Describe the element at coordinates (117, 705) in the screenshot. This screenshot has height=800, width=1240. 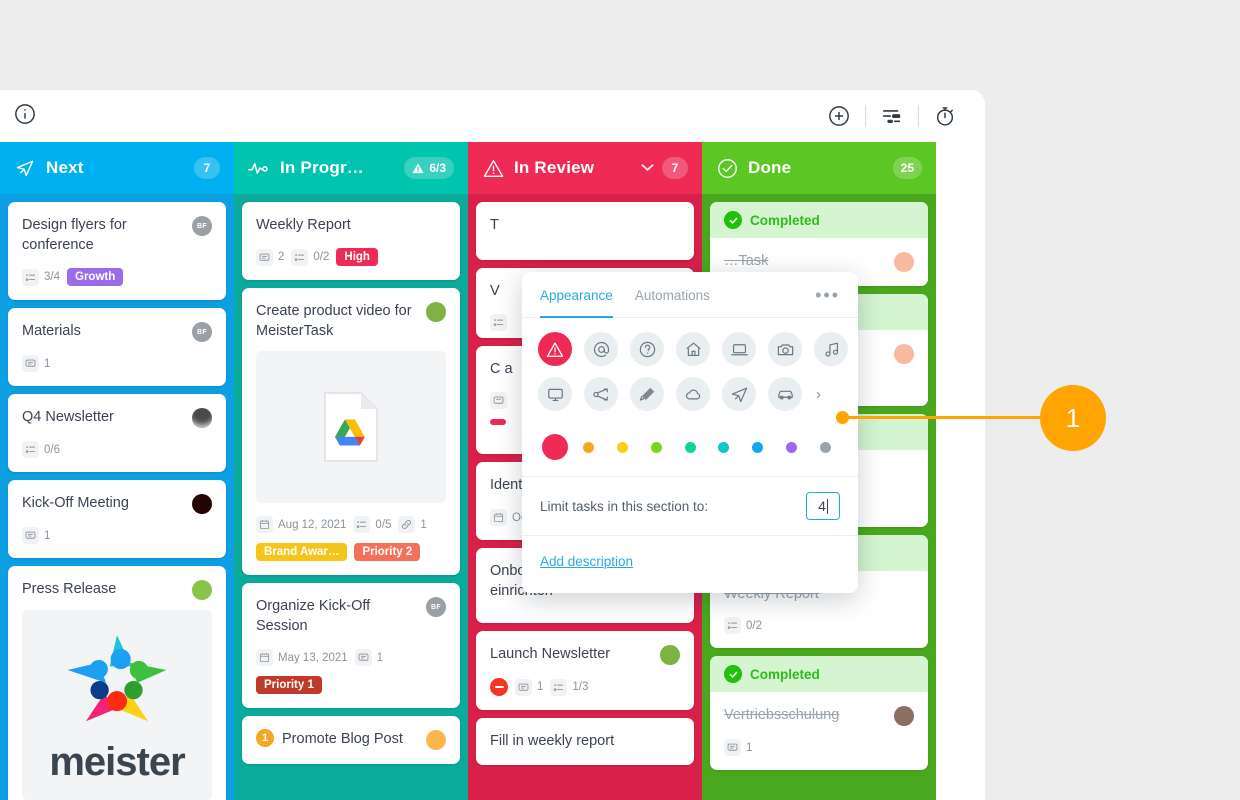
I see `meister-logo-preview: meister` at that location.